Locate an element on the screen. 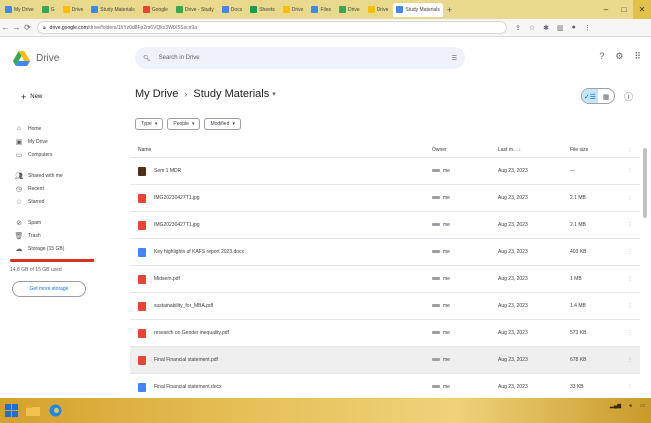  browser-tab: Drive - Study is located at coordinates (195, 10).